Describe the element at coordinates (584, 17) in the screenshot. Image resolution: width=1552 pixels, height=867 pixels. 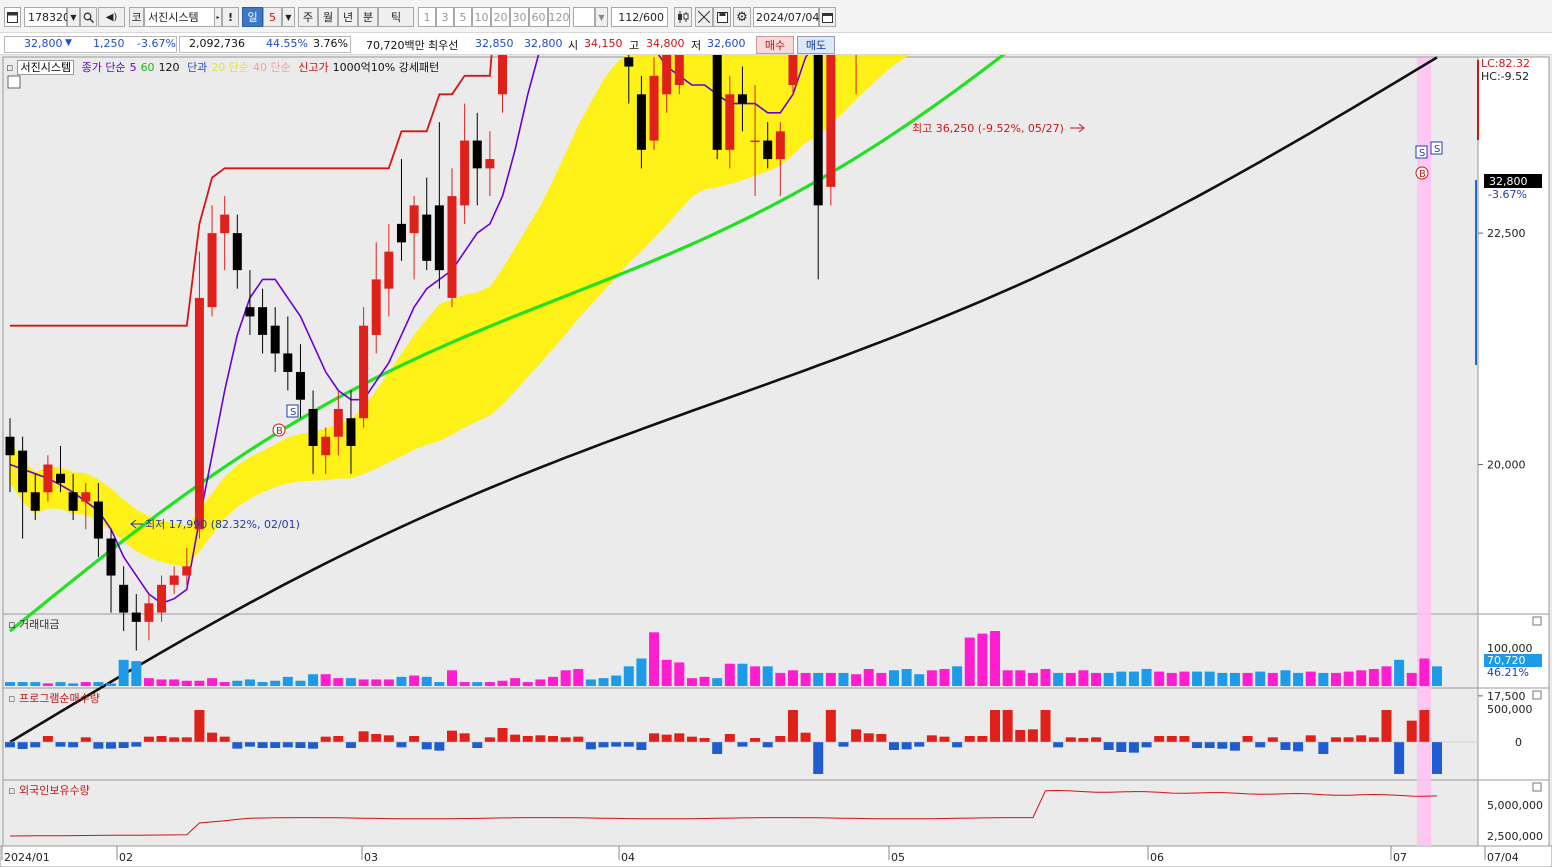
I see `custom-interval-field` at that location.